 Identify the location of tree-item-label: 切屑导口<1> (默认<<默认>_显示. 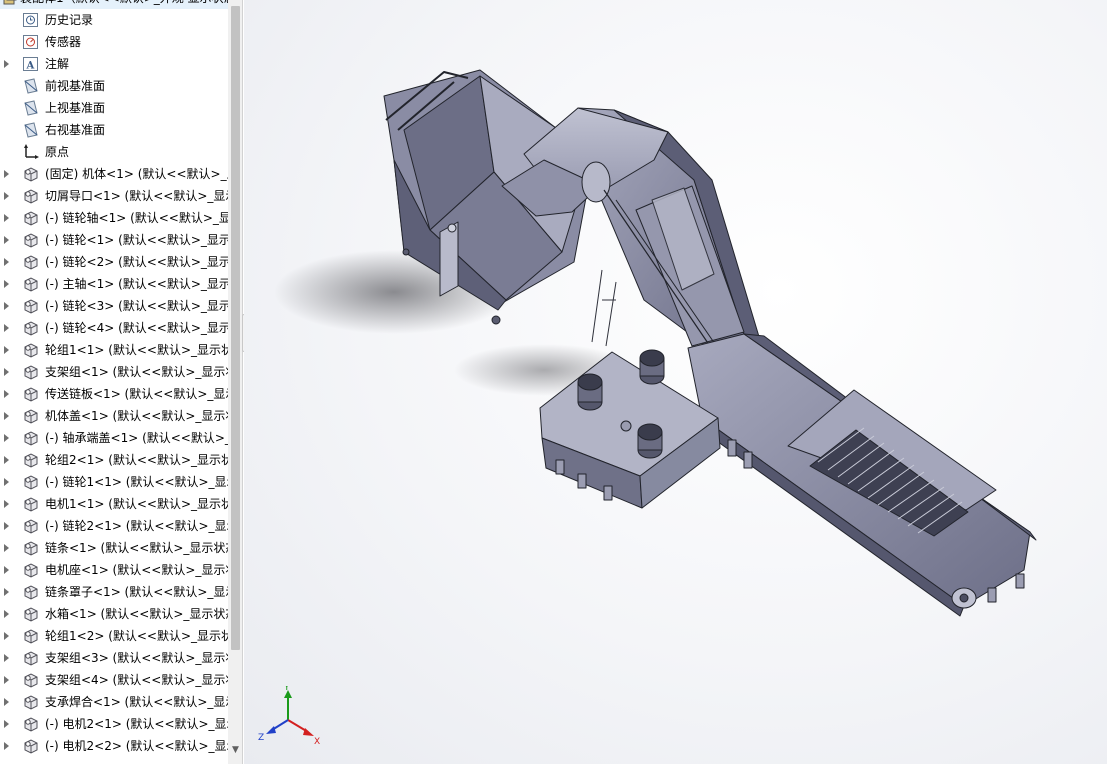
(136, 196).